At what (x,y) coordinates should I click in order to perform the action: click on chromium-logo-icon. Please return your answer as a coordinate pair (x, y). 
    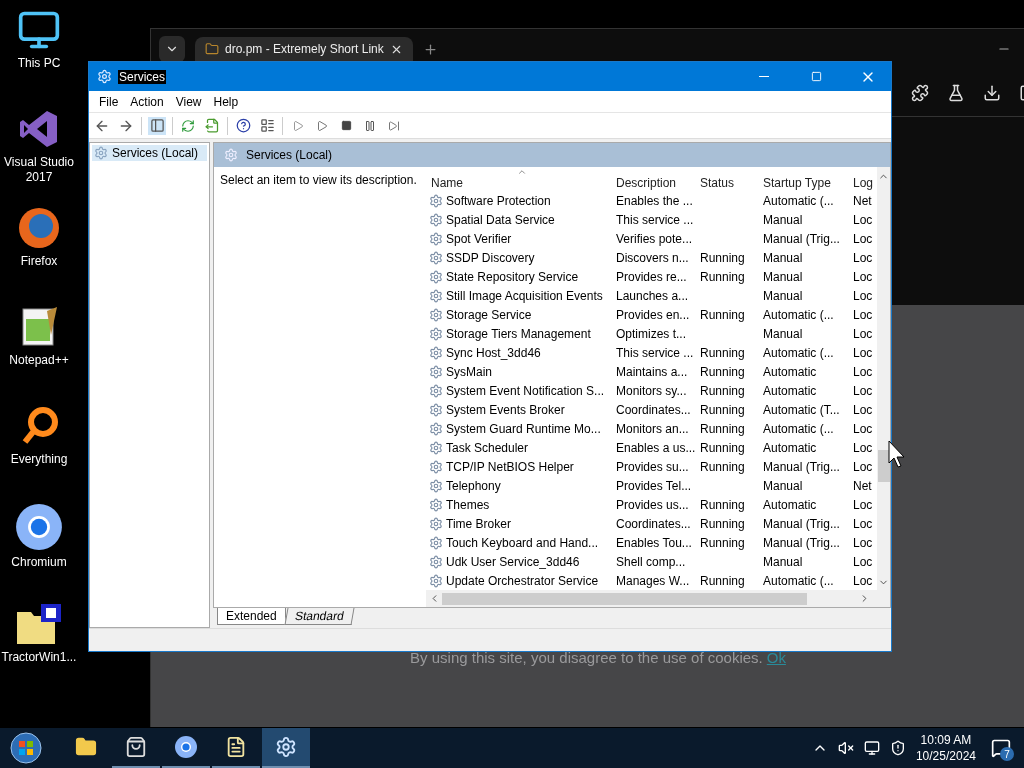
    Looking at the image, I should click on (39, 527).